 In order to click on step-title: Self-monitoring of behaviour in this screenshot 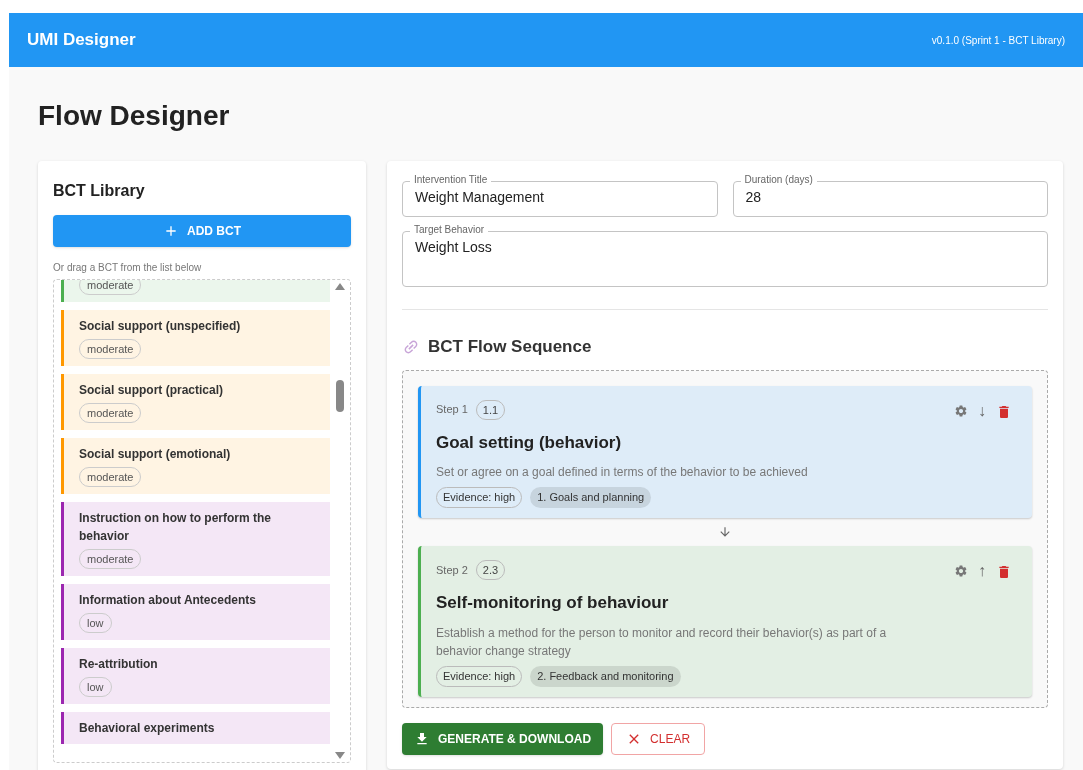, I will do `click(552, 603)`.